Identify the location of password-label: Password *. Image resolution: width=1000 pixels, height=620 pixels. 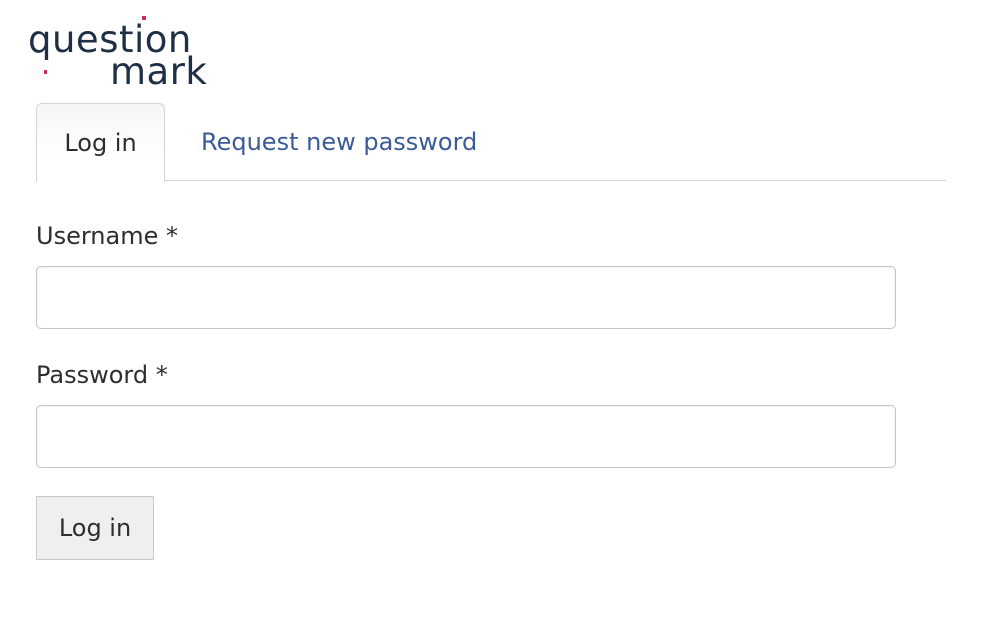
(102, 375).